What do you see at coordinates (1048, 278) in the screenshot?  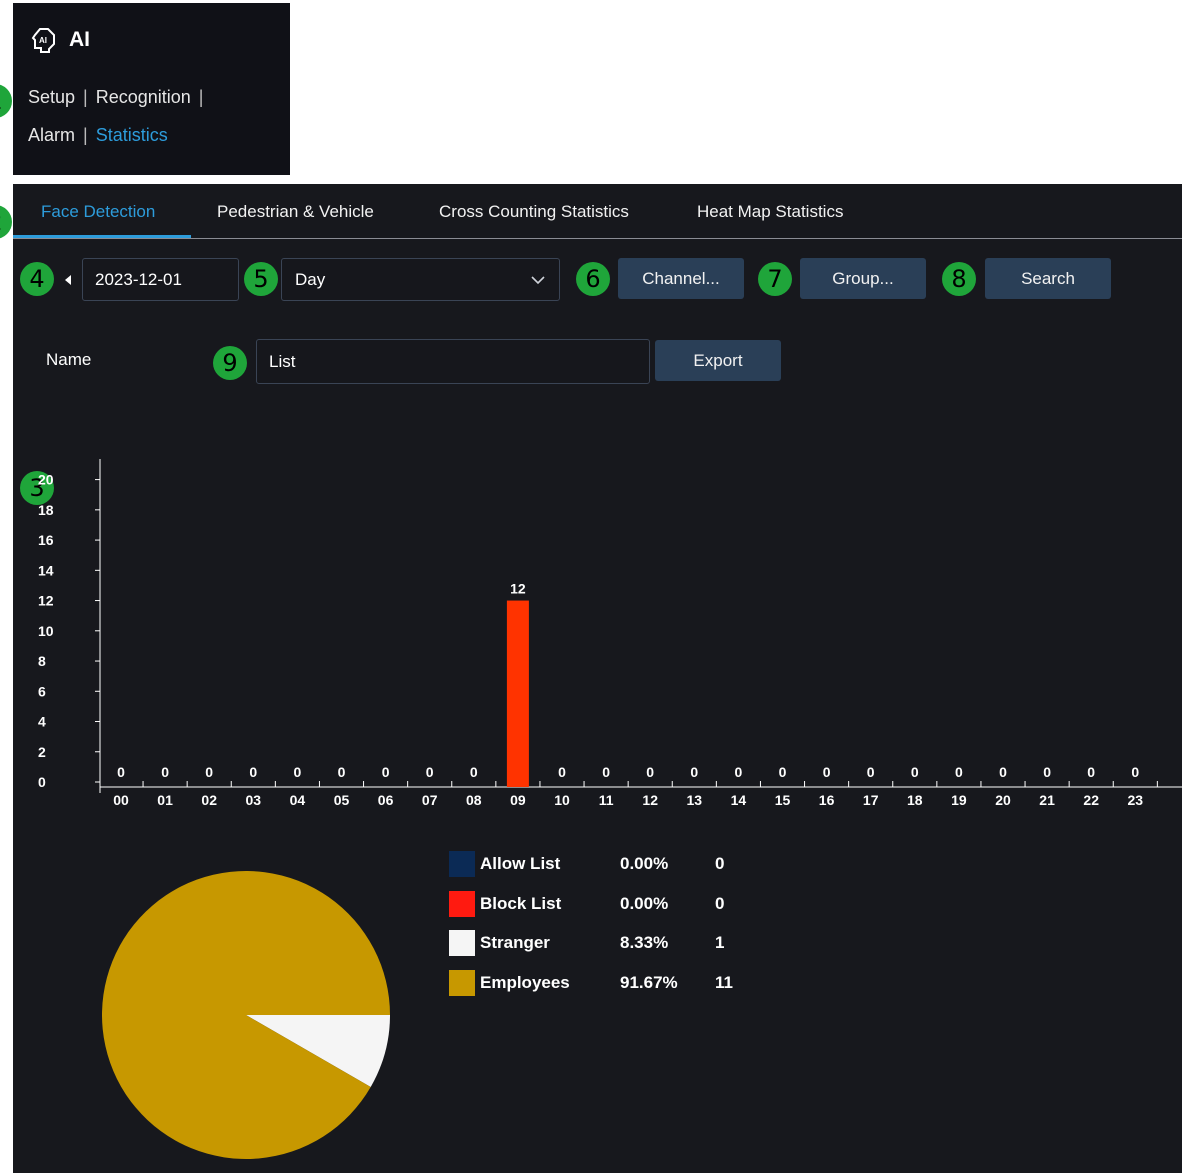 I see `search-button: Search` at bounding box center [1048, 278].